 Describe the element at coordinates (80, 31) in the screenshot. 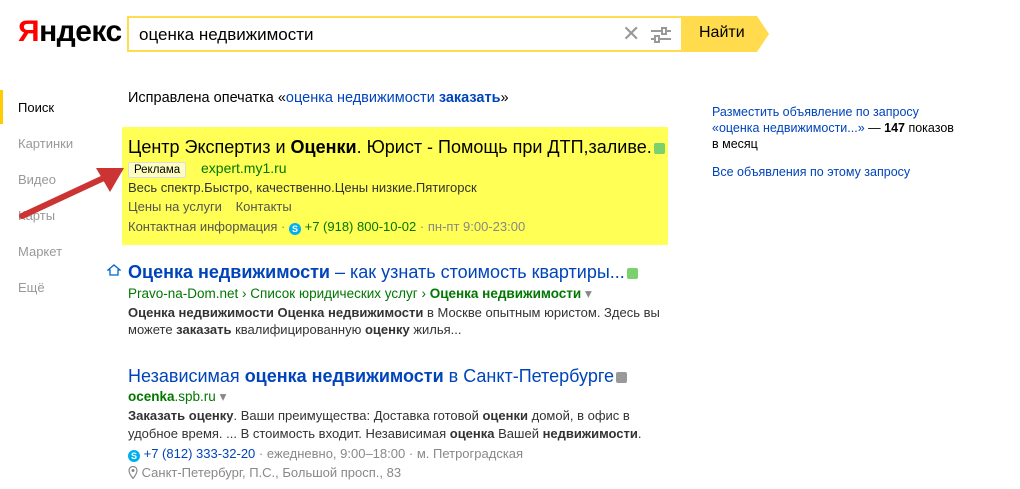

I see `logo-rest: ндекс` at that location.